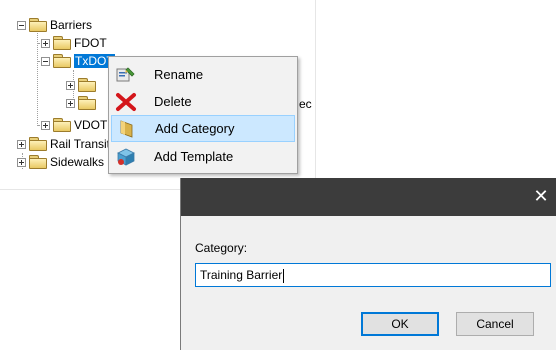 This screenshot has width=556, height=350. Describe the element at coordinates (400, 324) in the screenshot. I see `ok-button: OK` at that location.